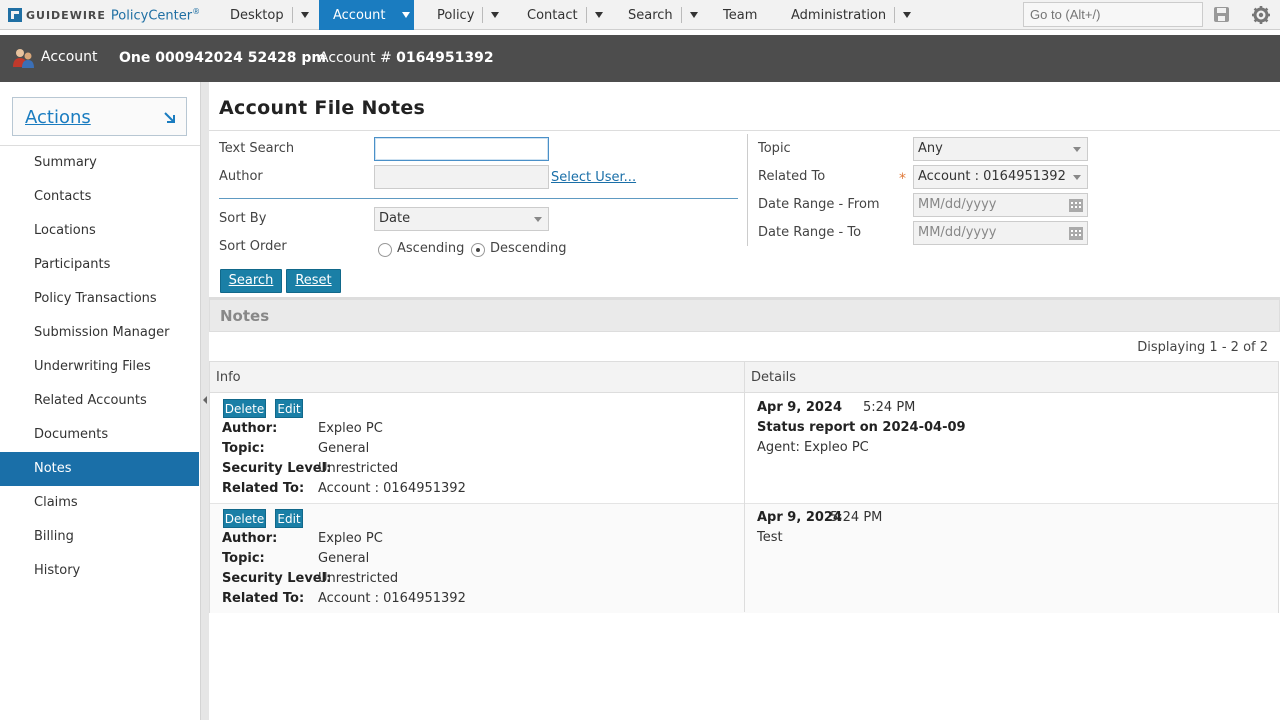 The width and height of the screenshot is (1280, 720). Describe the element at coordinates (23, 58) in the screenshot. I see `account-icon` at that location.